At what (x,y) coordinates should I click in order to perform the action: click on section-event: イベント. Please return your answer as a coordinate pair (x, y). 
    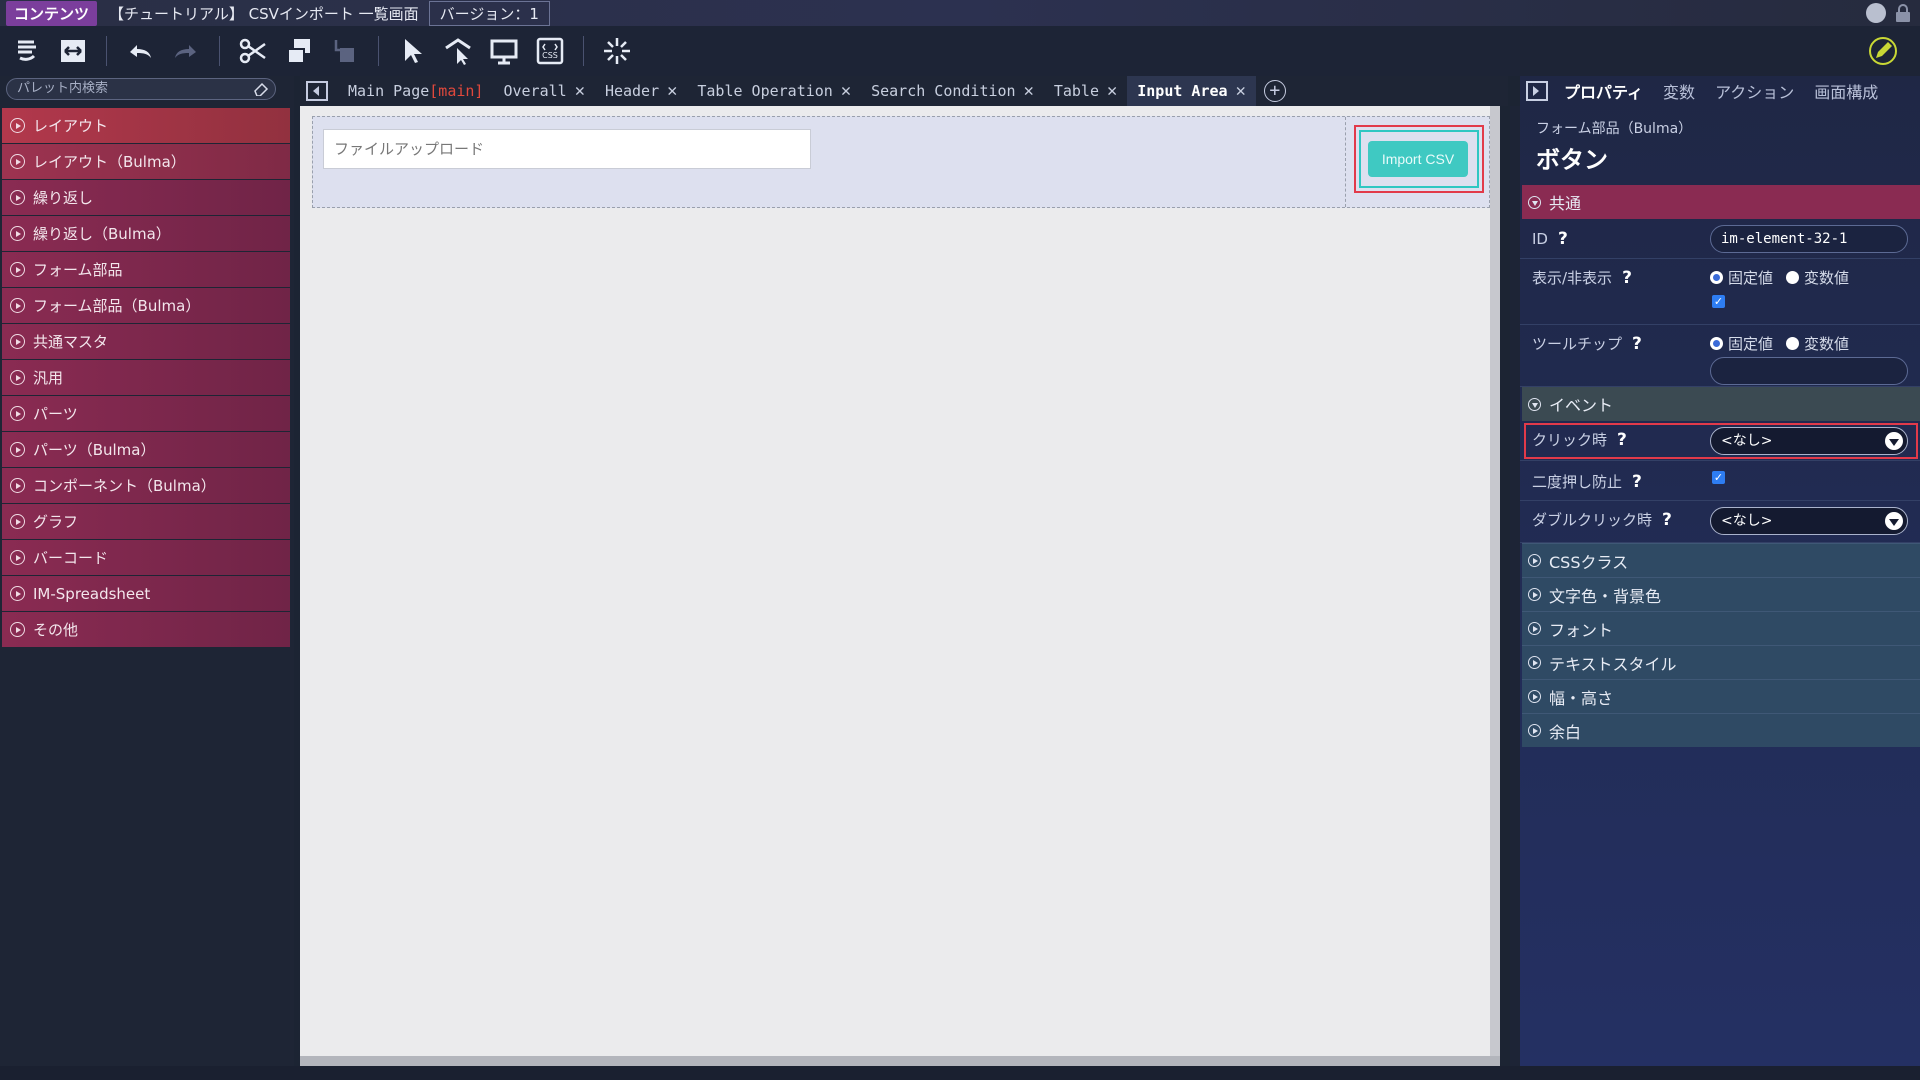
    Looking at the image, I should click on (1721, 404).